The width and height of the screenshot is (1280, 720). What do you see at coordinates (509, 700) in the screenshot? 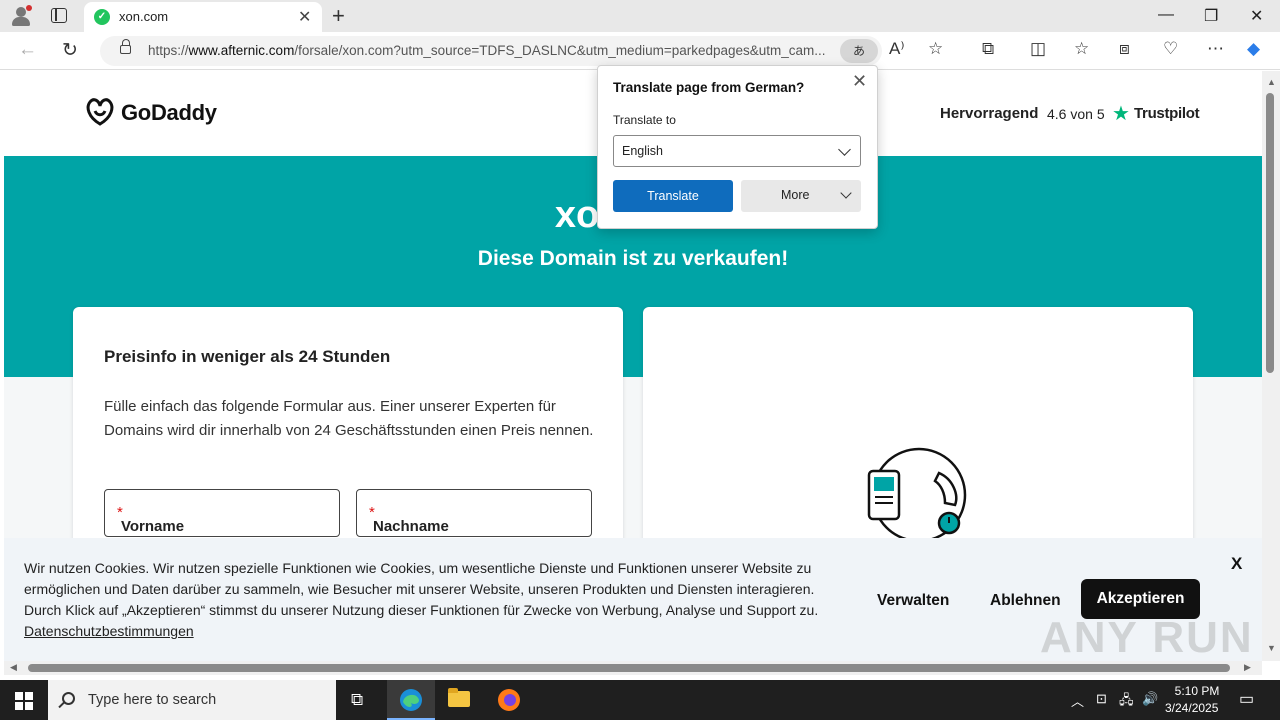
I see `firefox-icon` at bounding box center [509, 700].